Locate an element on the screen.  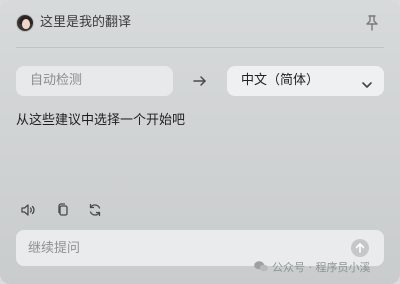
language-row: 自动检测 中文（简体） is located at coordinates (200, 81).